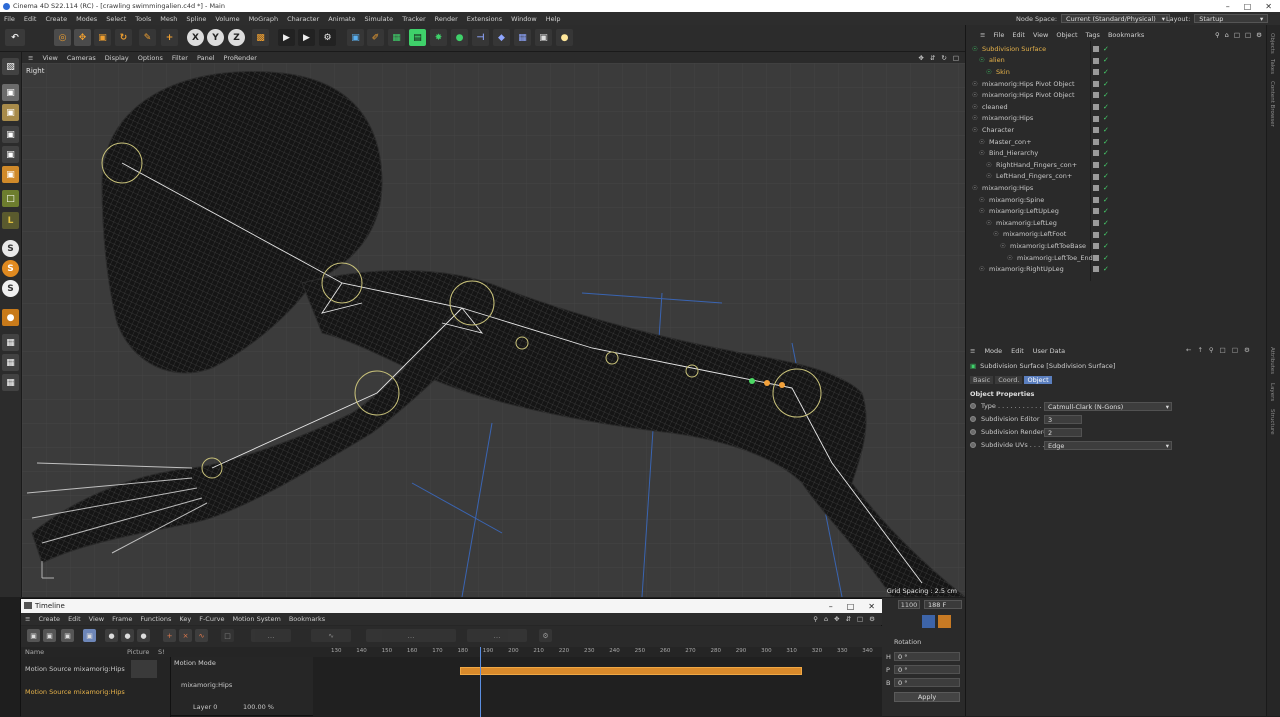  I want to click on attr-menu-user-data: User Data, so click(1049, 351).